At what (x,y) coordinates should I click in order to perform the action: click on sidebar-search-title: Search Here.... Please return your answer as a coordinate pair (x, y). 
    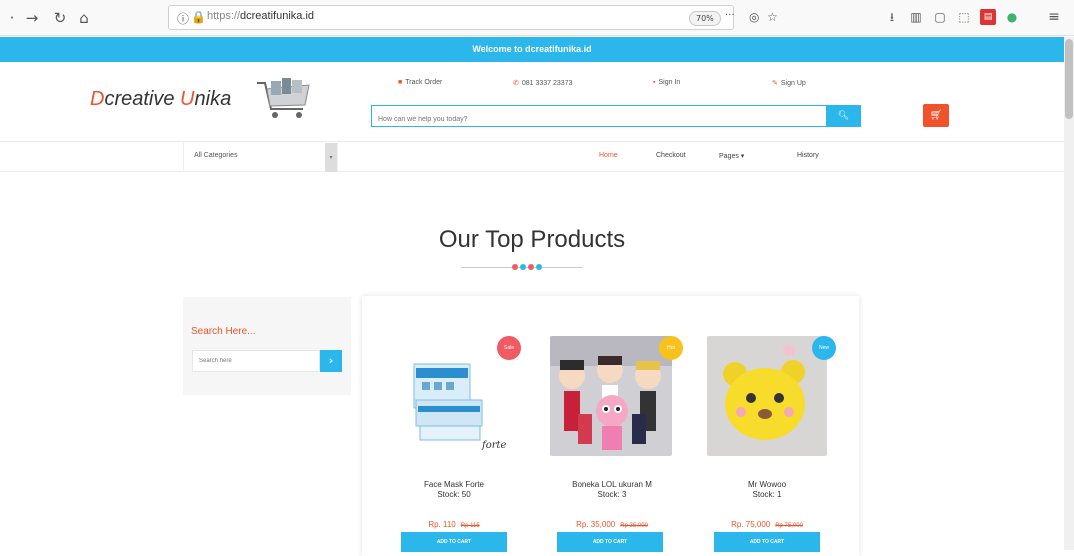
    Looking at the image, I should click on (223, 331).